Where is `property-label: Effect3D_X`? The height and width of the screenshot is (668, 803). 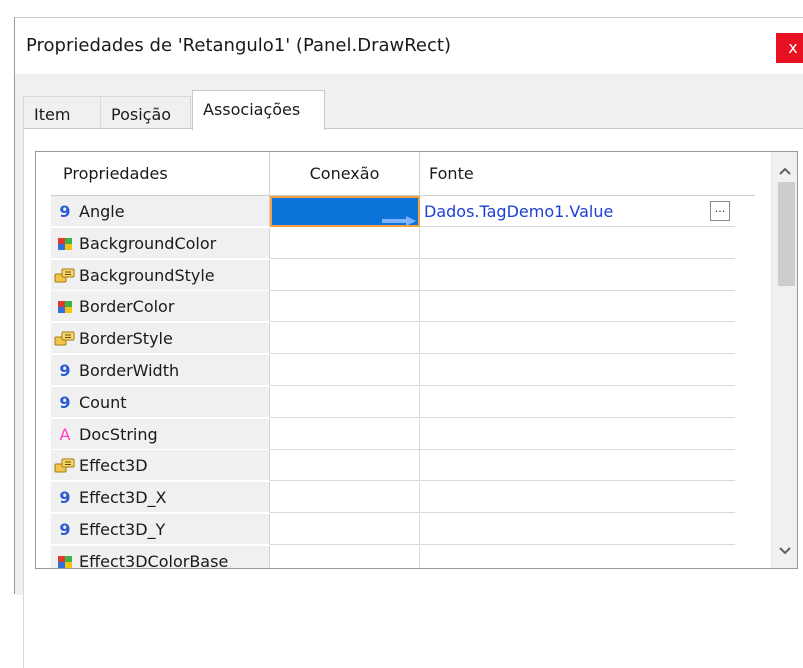 property-label: Effect3D_X is located at coordinates (123, 498).